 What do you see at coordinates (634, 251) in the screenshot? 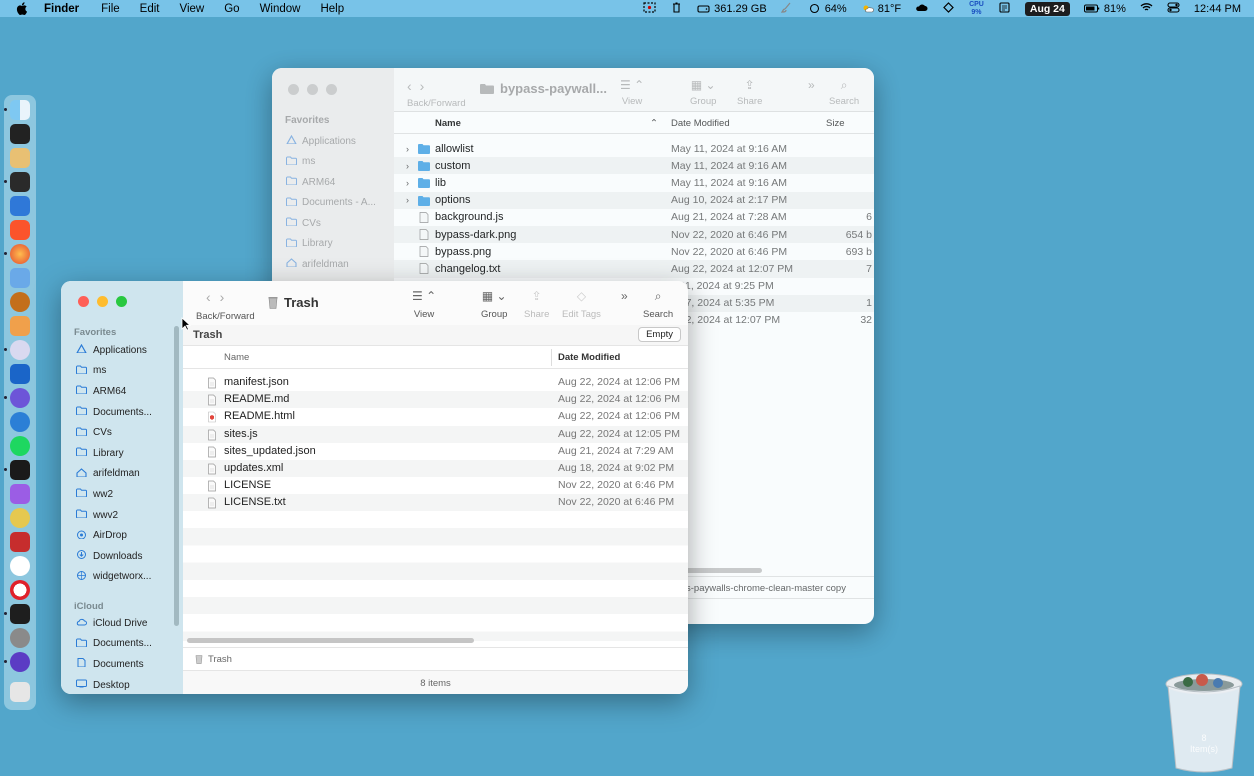
I see `table-row: bypass.png Nov 22, 2020 at 6:46 PM 693 b` at bounding box center [634, 251].